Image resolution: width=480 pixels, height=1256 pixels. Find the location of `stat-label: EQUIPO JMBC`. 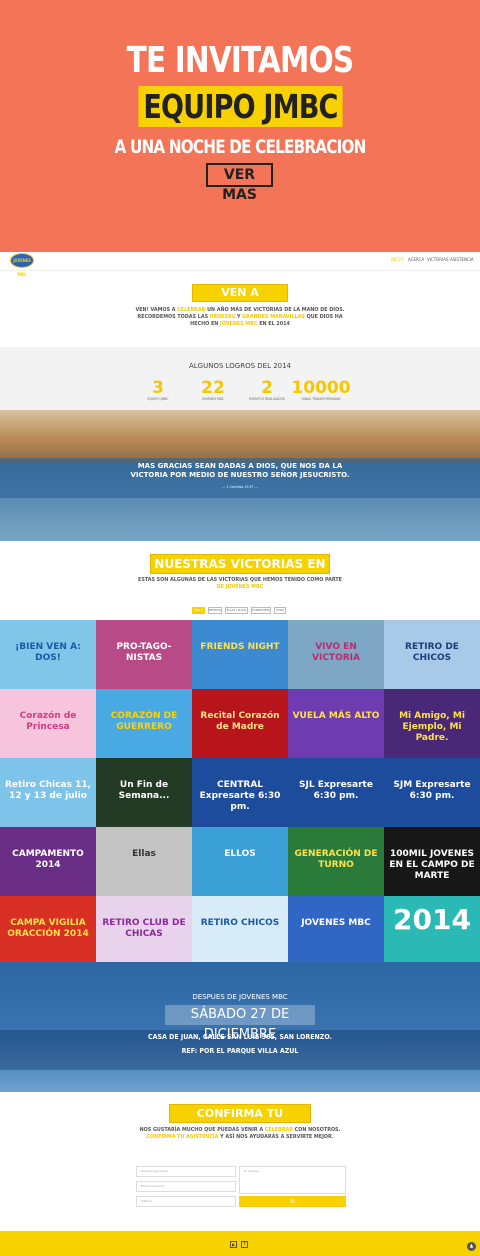

stat-label: EQUIPO JMBC is located at coordinates (158, 399).